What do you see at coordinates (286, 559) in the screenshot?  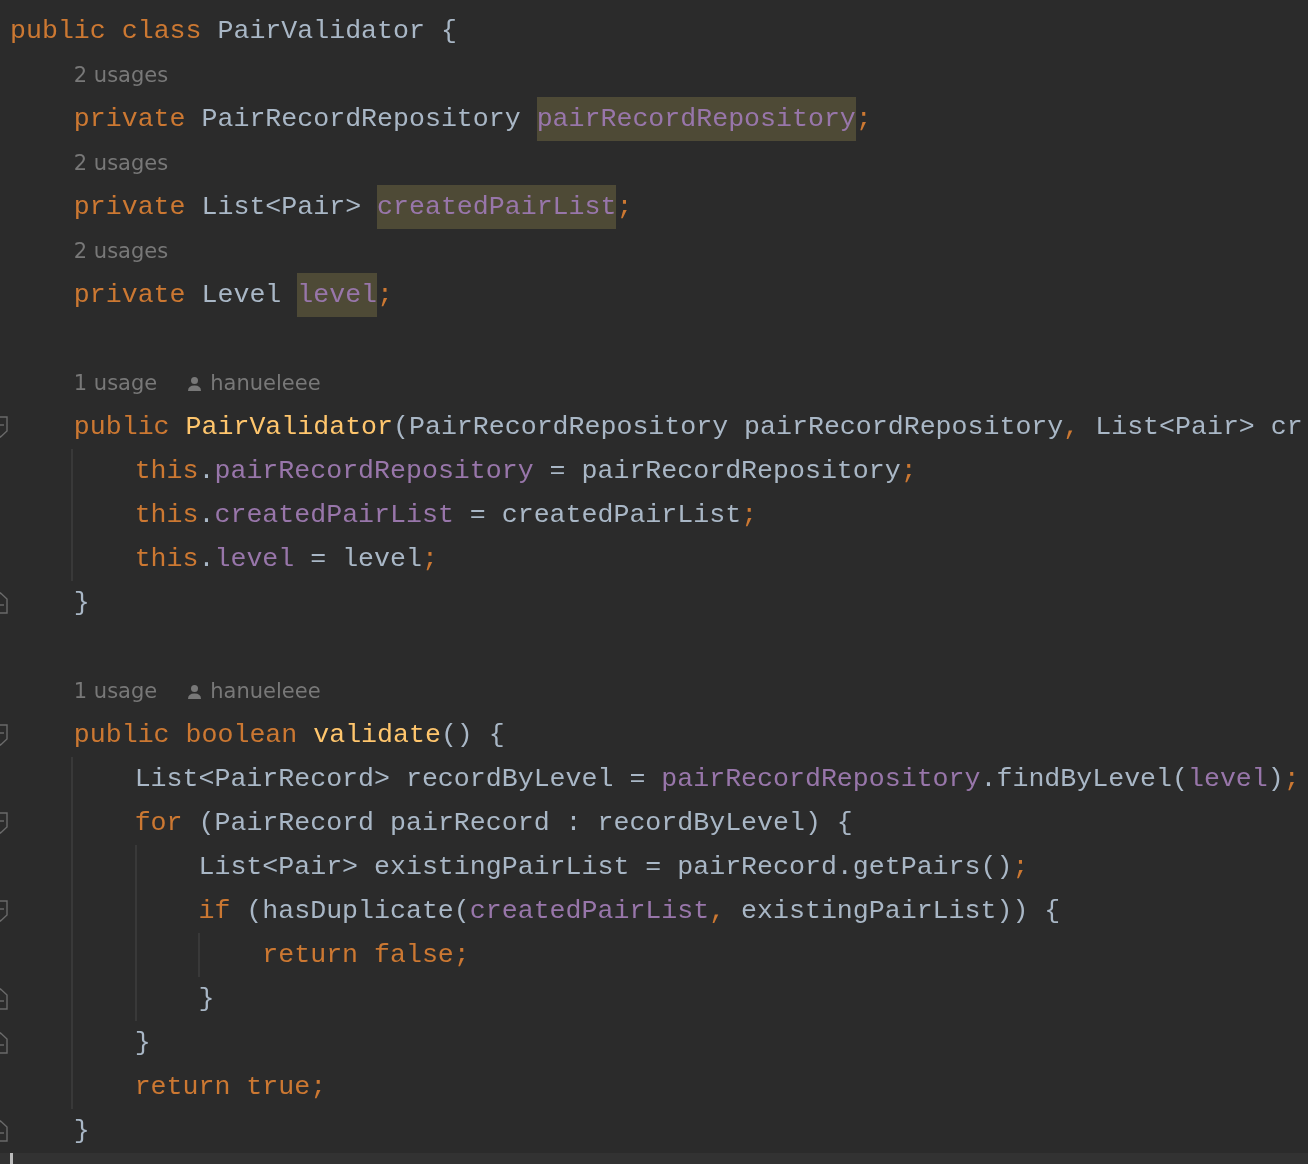 I see `code-line: this.level = level;` at bounding box center [286, 559].